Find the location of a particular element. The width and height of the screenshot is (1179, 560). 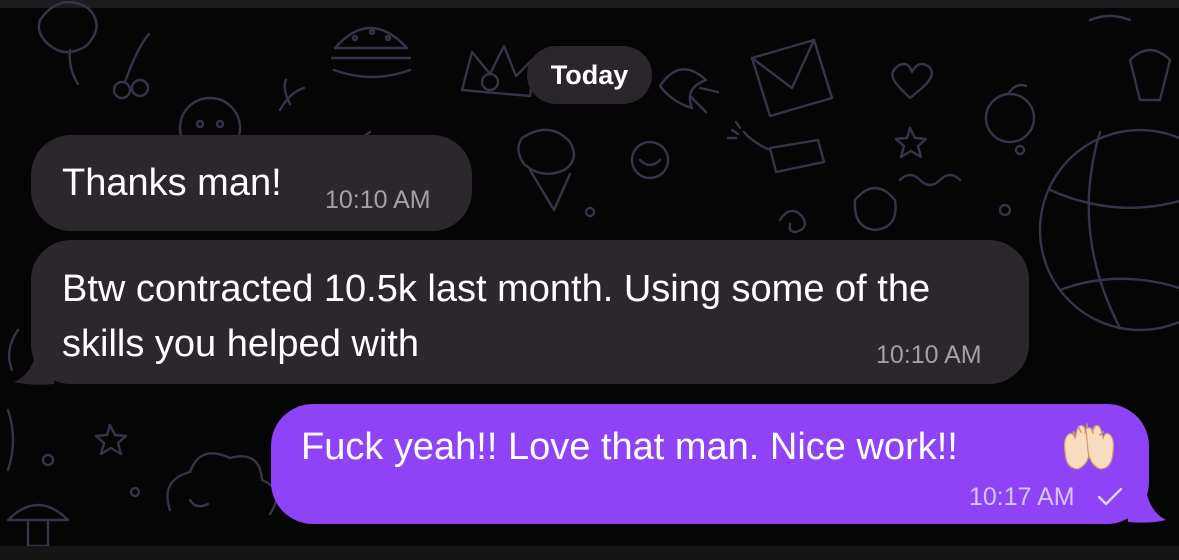

date-separator-label: Today is located at coordinates (589, 74).